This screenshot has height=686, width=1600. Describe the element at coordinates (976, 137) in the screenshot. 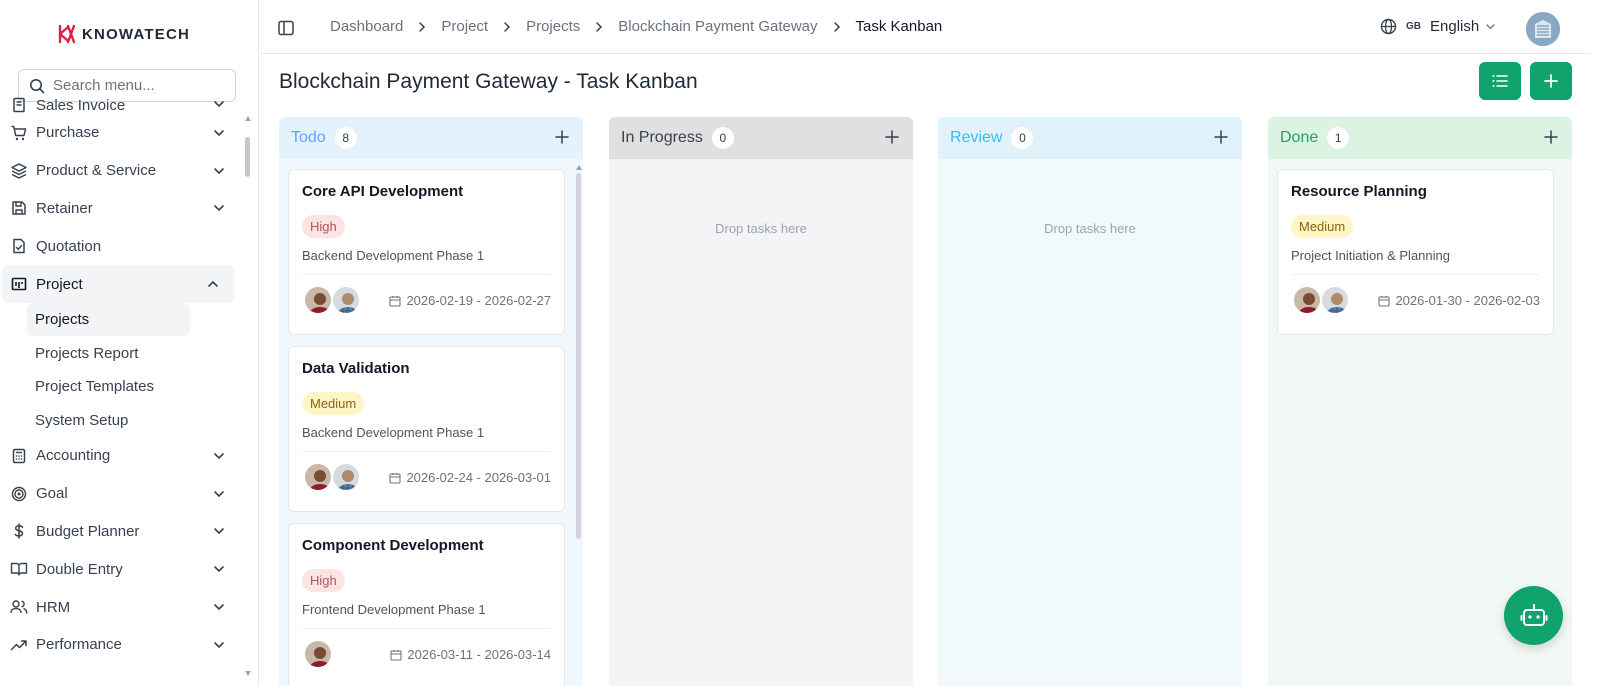

I see `column-title: Review` at that location.